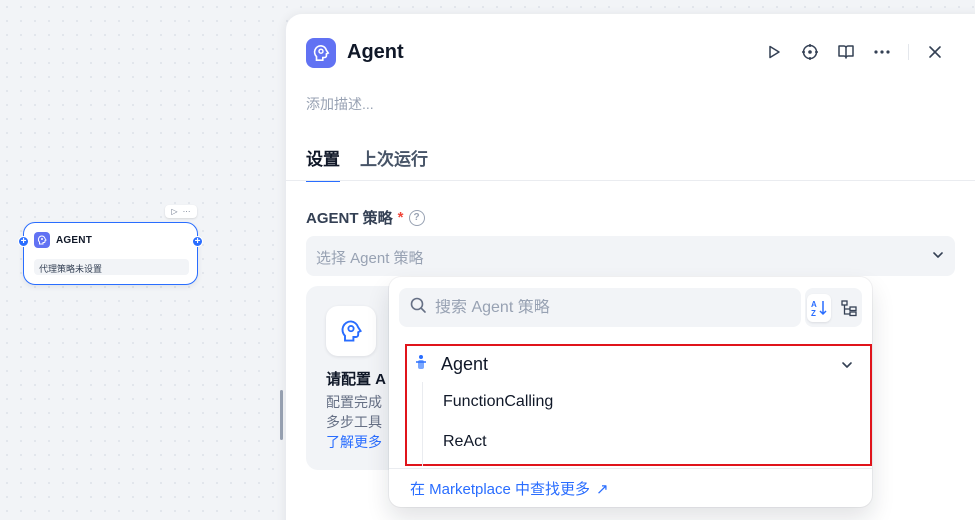 The image size is (975, 520). I want to click on sort-az-icon: AZ, so click(818, 307).